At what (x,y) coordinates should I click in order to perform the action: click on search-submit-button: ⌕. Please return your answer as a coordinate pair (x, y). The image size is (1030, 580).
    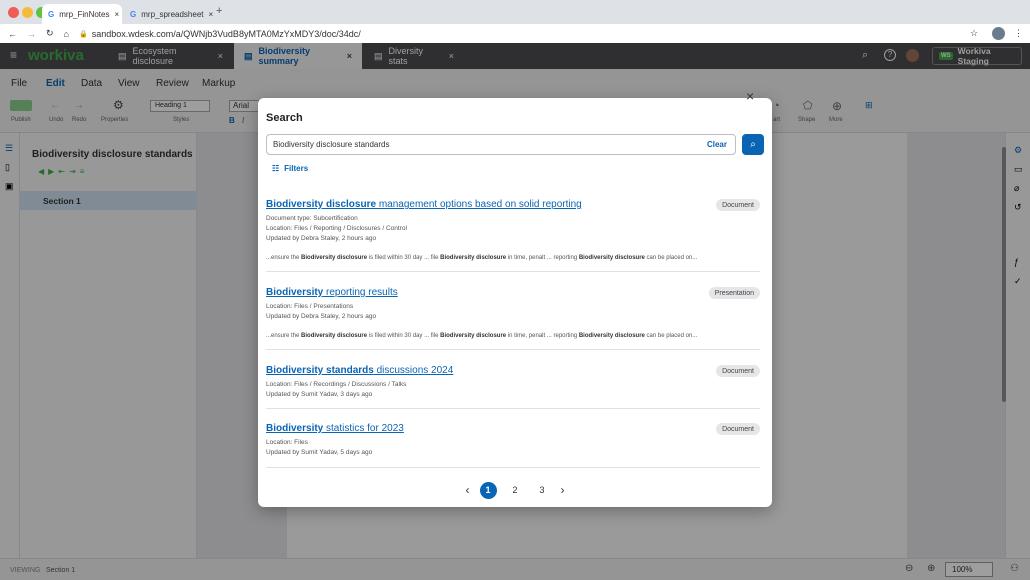
    Looking at the image, I should click on (753, 144).